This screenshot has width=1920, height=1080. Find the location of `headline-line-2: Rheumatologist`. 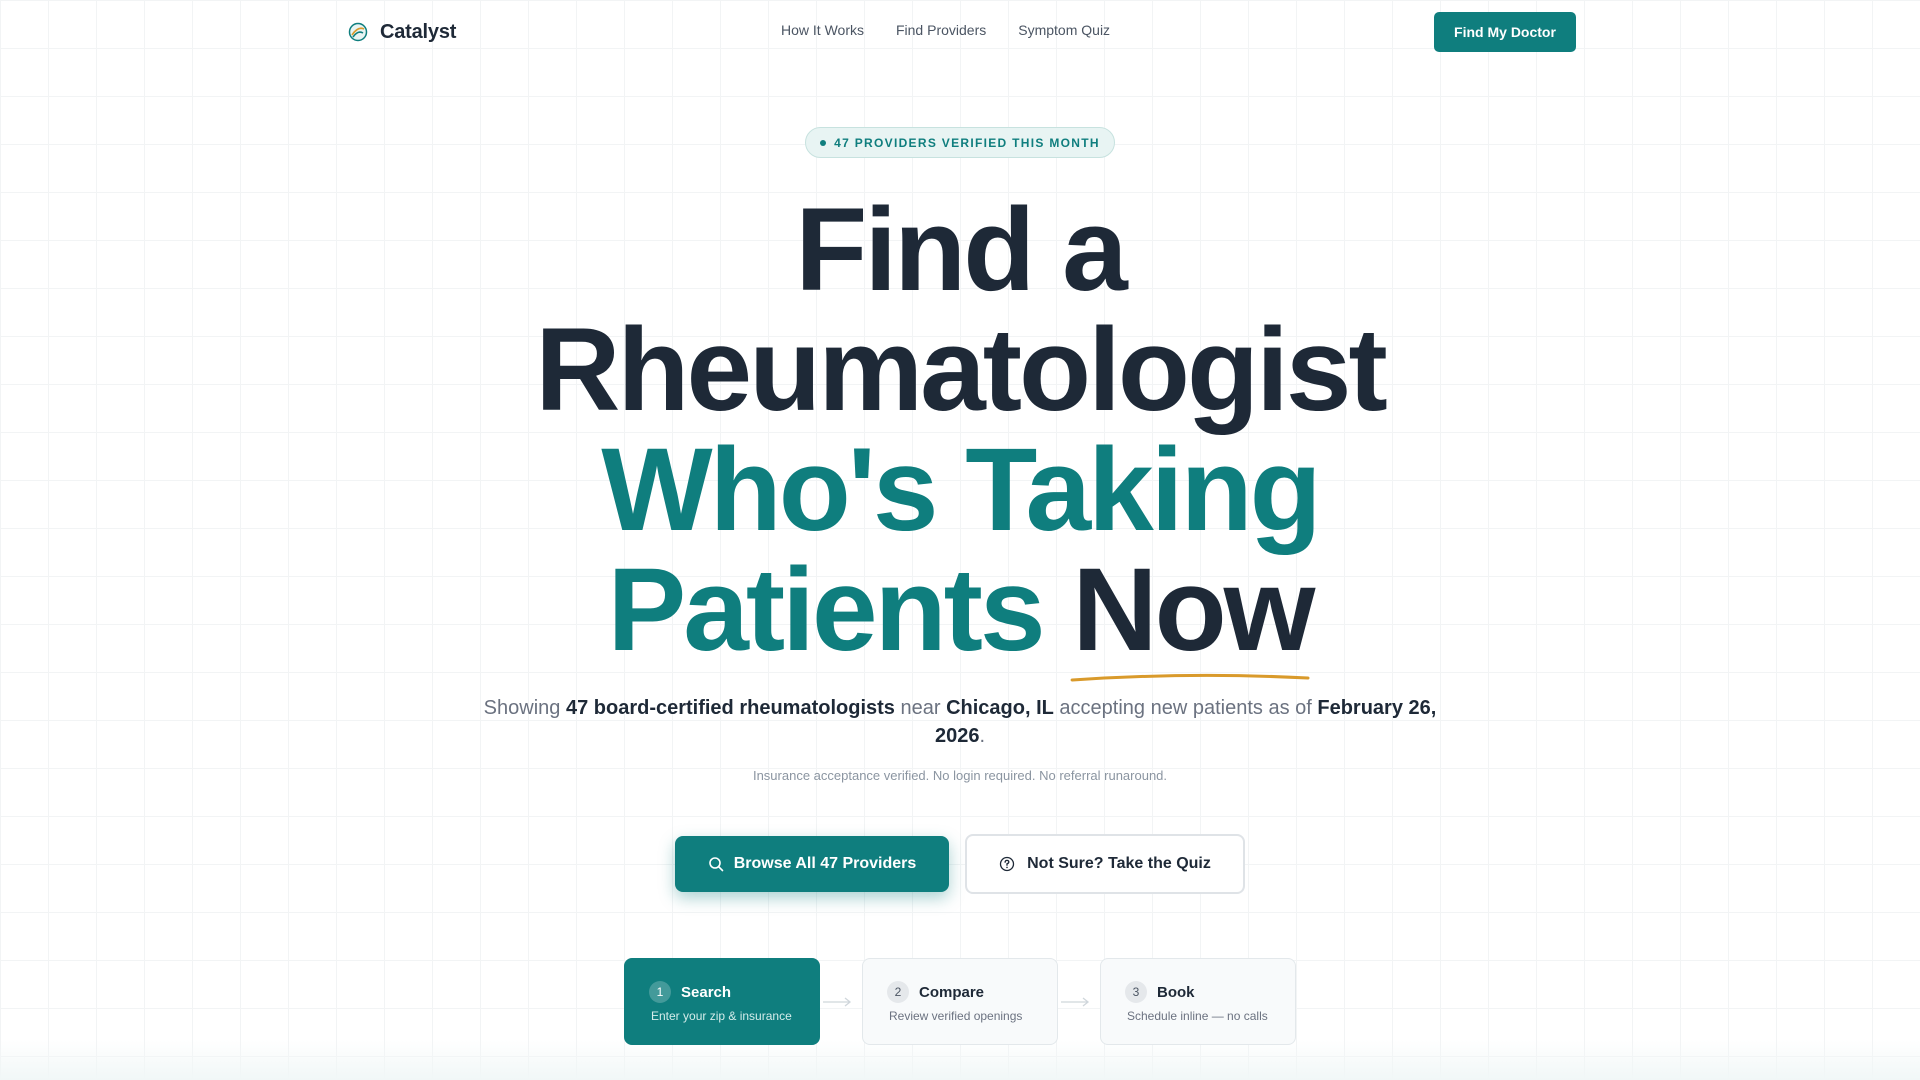

headline-line-2: Rheumatologist is located at coordinates (961, 370).